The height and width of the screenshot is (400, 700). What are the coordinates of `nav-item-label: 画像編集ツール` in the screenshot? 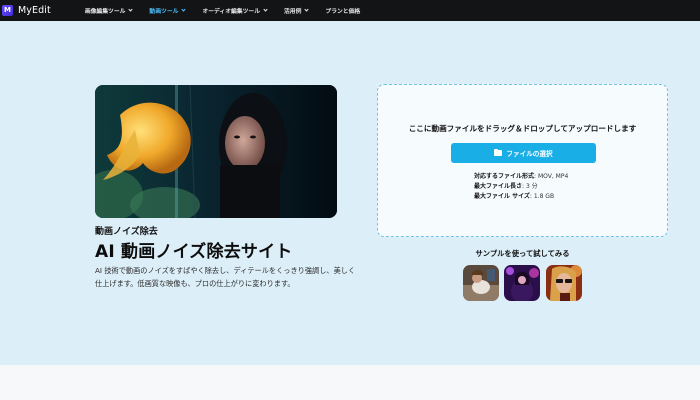 It's located at (105, 12).